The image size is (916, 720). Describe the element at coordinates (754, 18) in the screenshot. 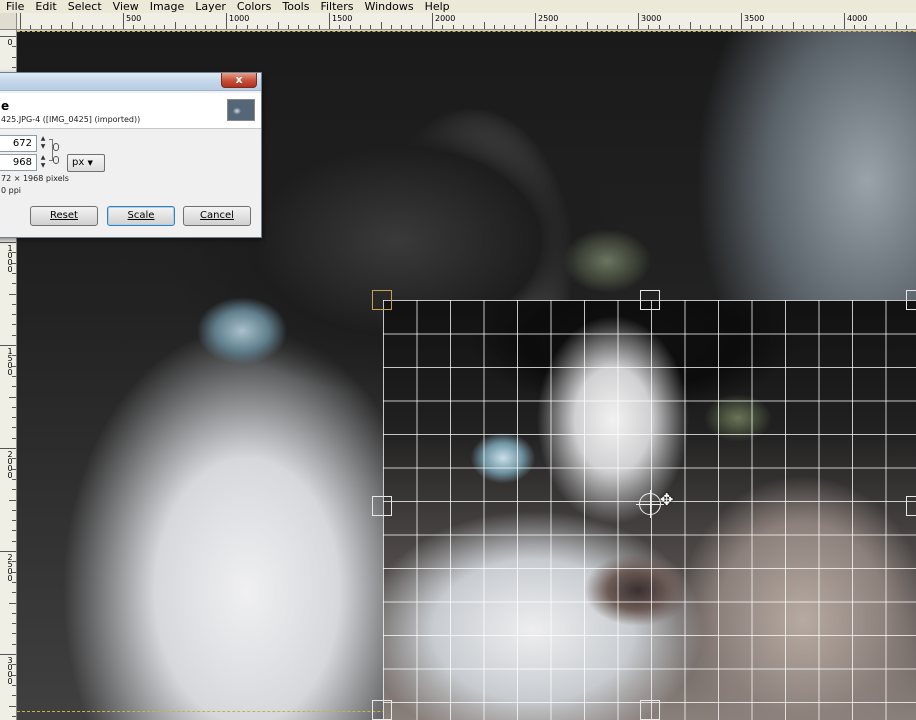

I see `ruler-label: 3500` at that location.